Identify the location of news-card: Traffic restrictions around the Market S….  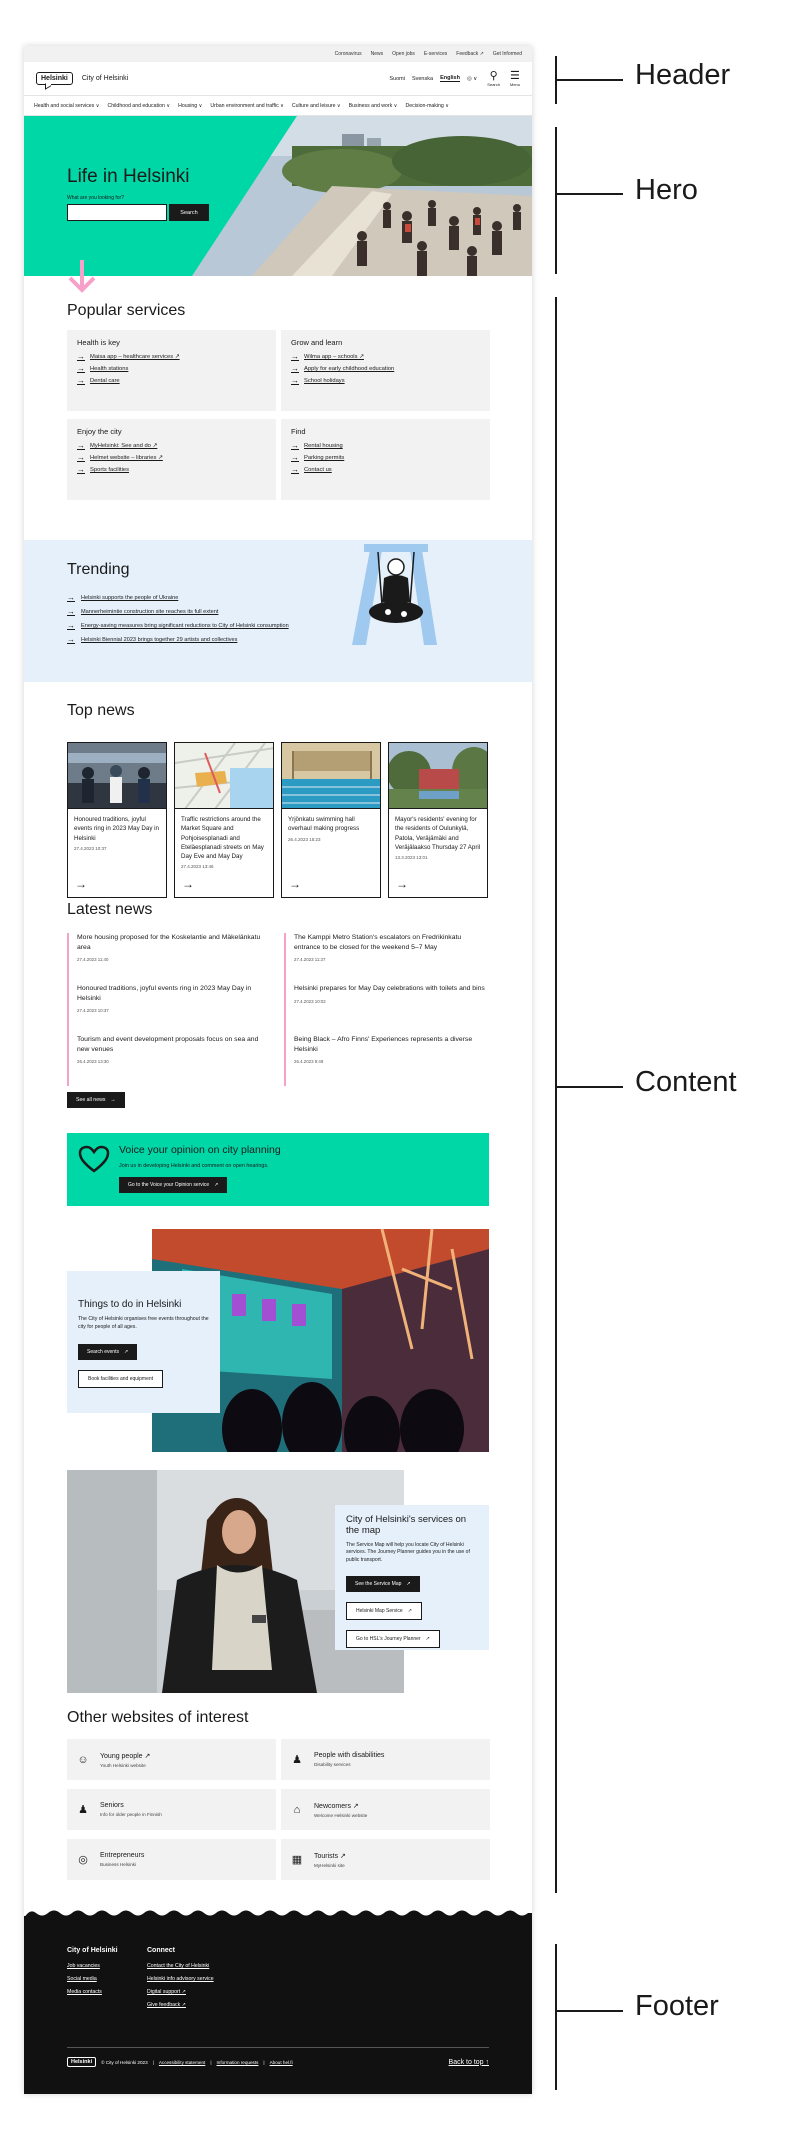
(224, 820).